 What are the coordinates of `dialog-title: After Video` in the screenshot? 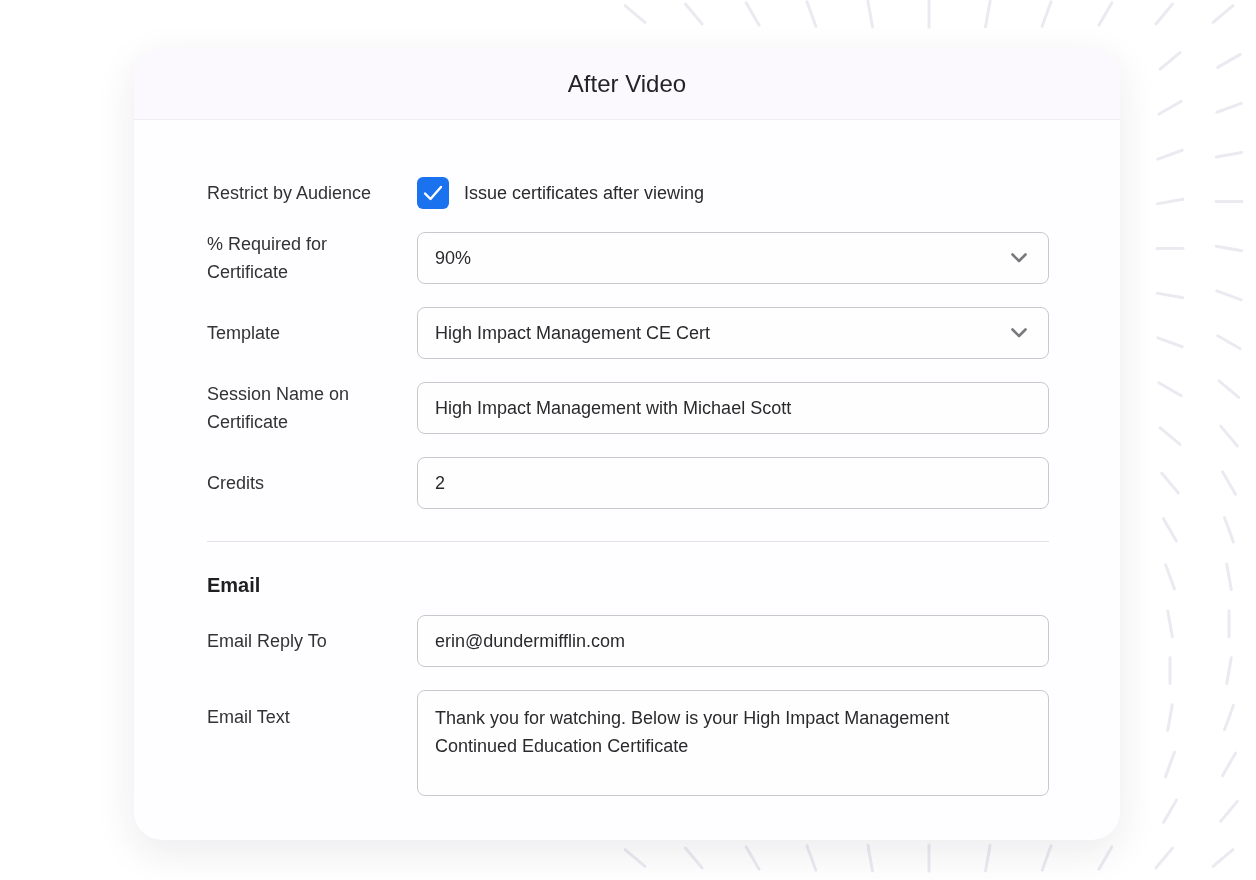 It's located at (627, 83).